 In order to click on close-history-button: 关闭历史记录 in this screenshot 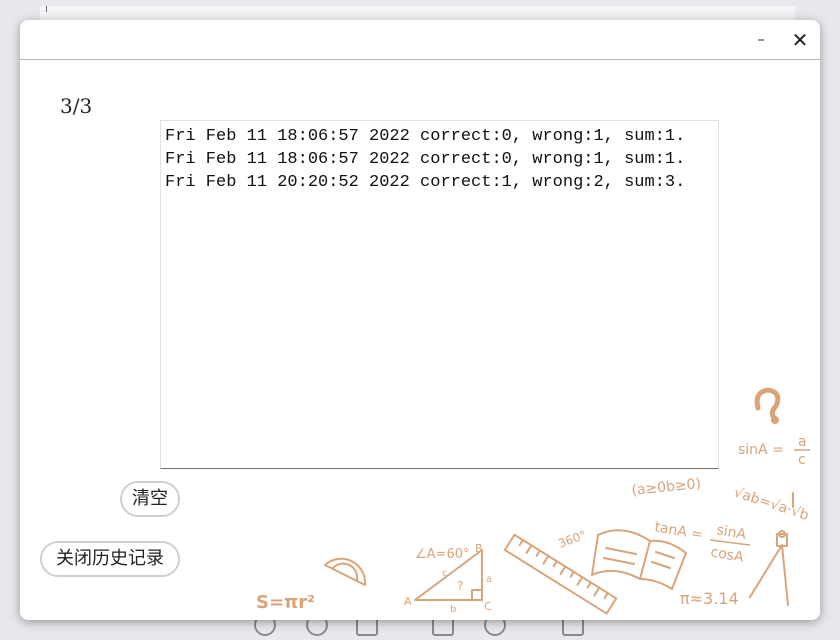, I will do `click(110, 559)`.